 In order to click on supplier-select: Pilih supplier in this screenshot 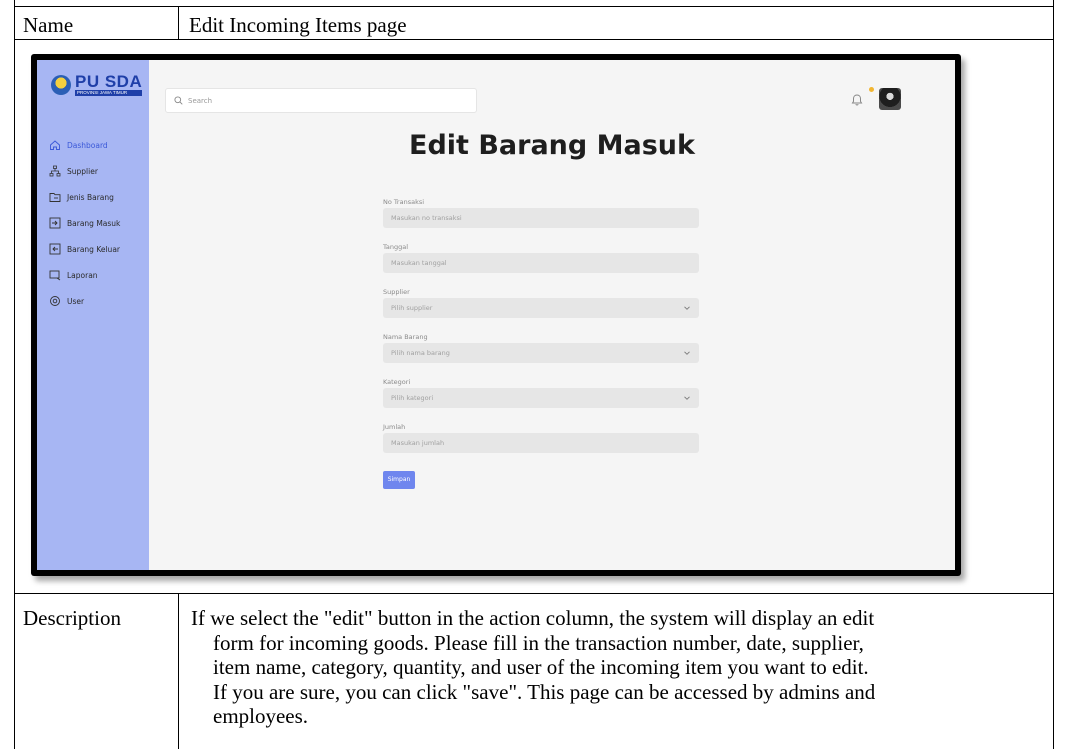, I will do `click(541, 308)`.